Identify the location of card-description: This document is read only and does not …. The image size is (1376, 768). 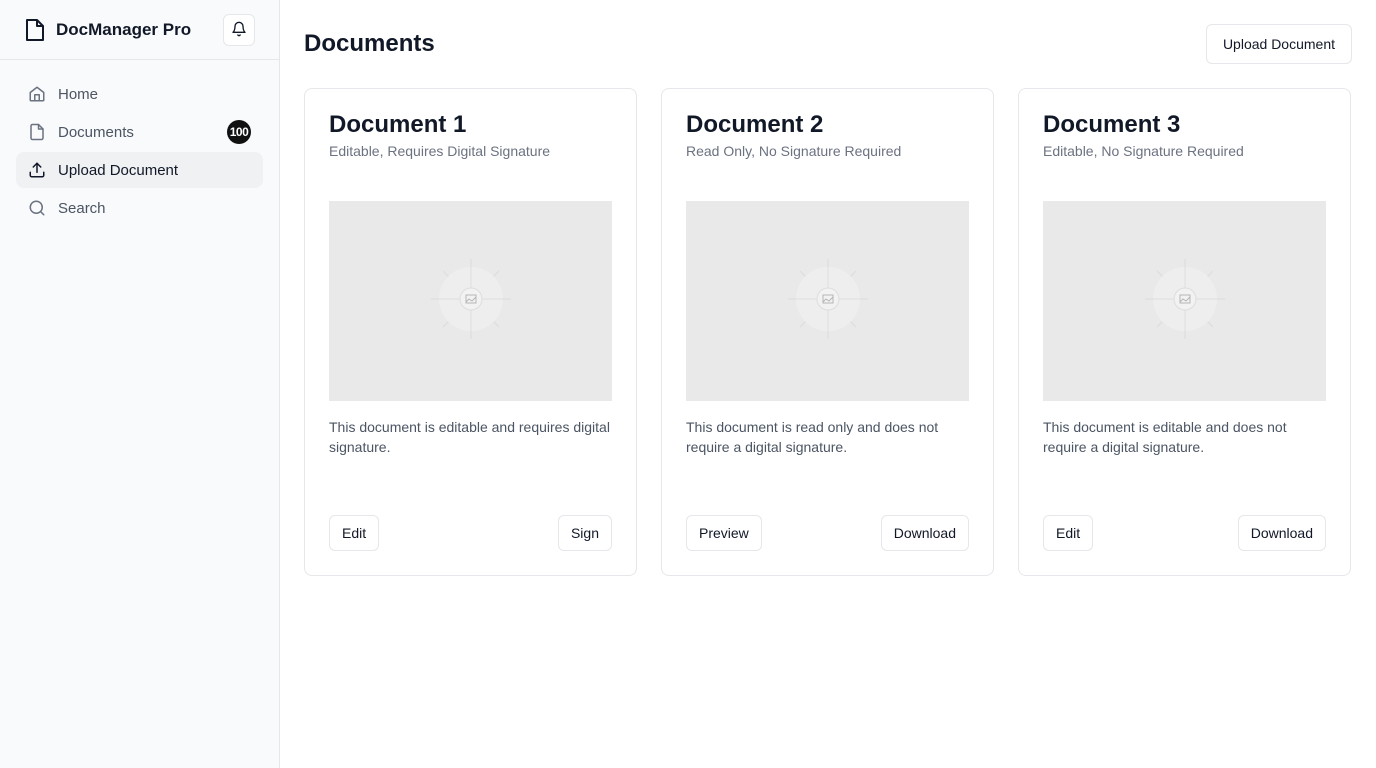
(812, 437).